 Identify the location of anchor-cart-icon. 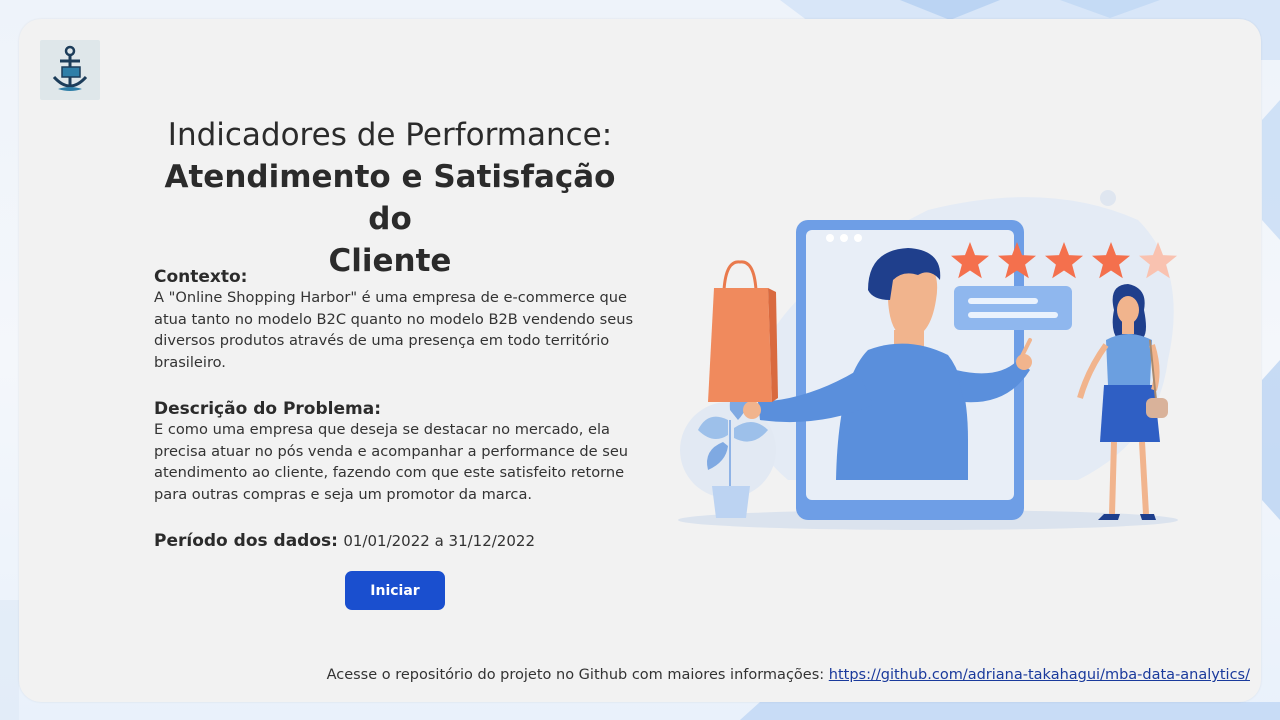
(70, 68).